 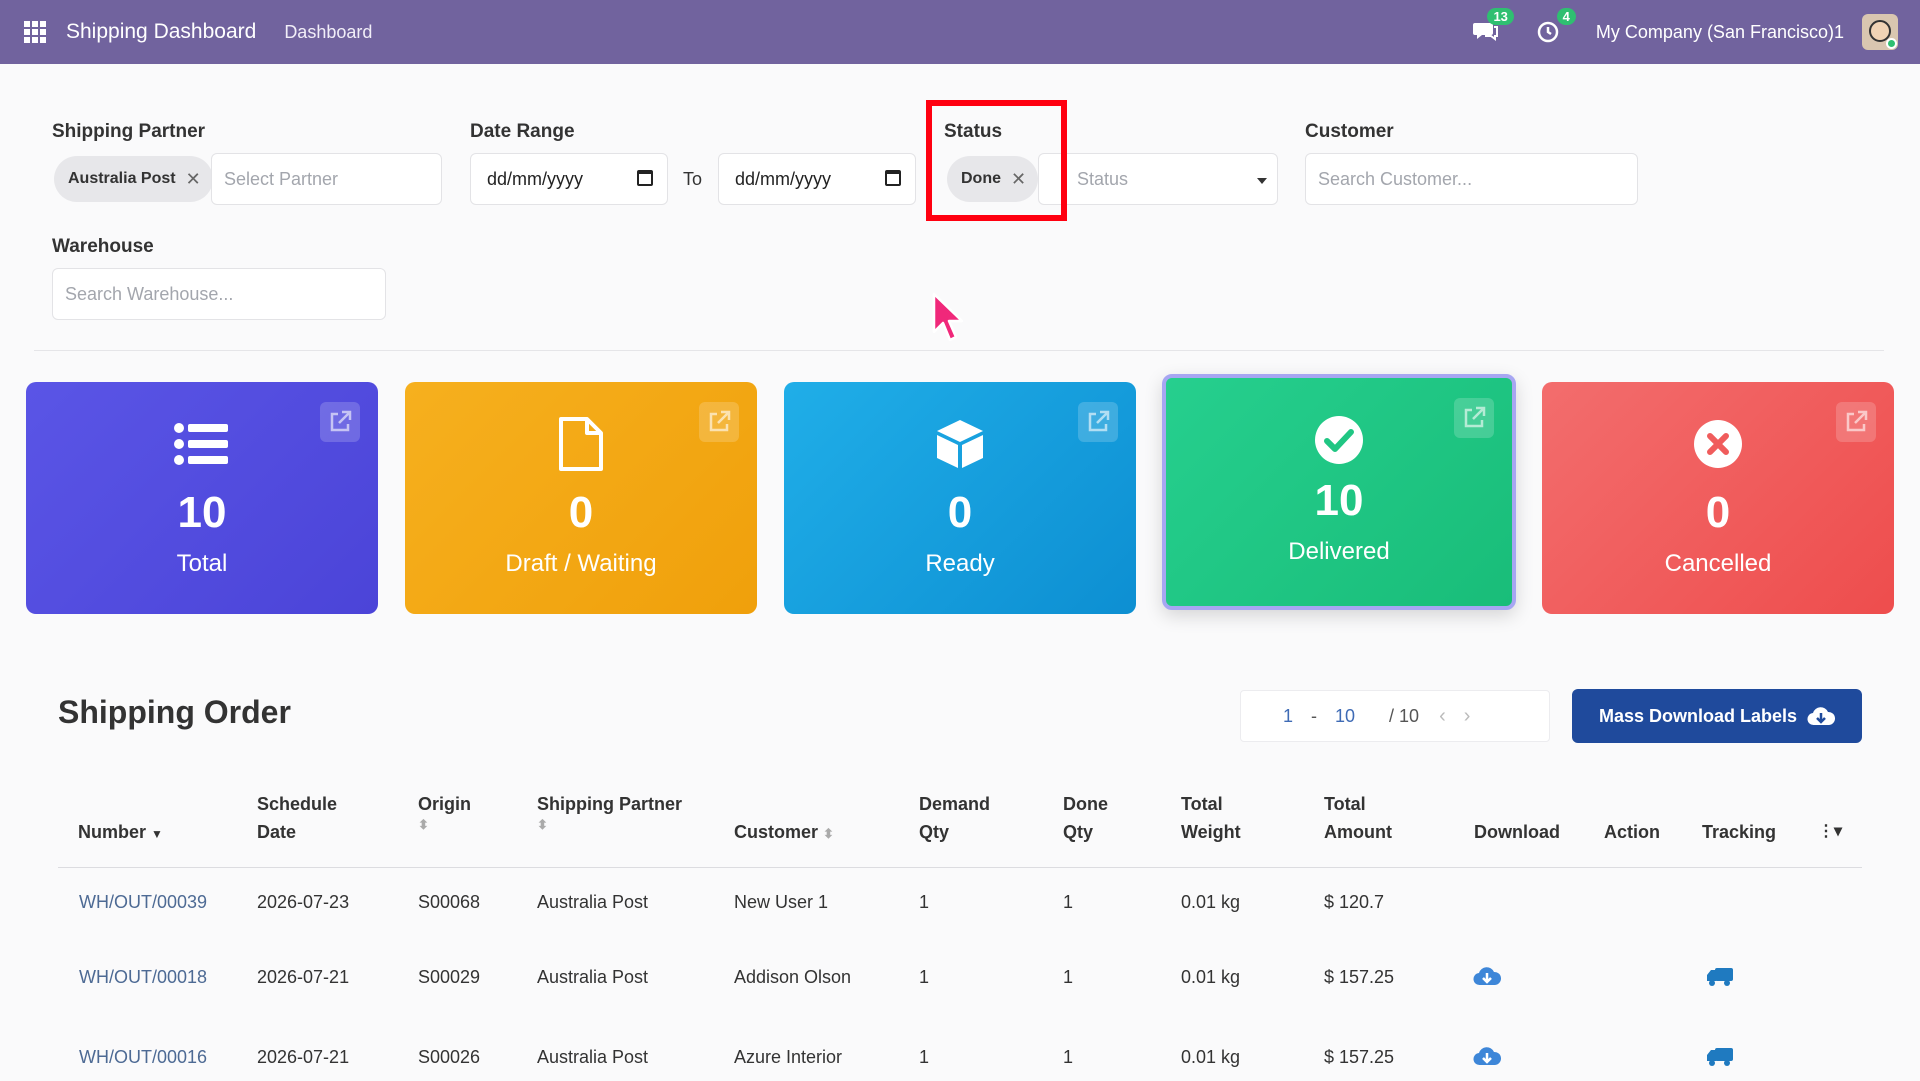 I want to click on col-origin: Origin ⬍, so click(x=444, y=811).